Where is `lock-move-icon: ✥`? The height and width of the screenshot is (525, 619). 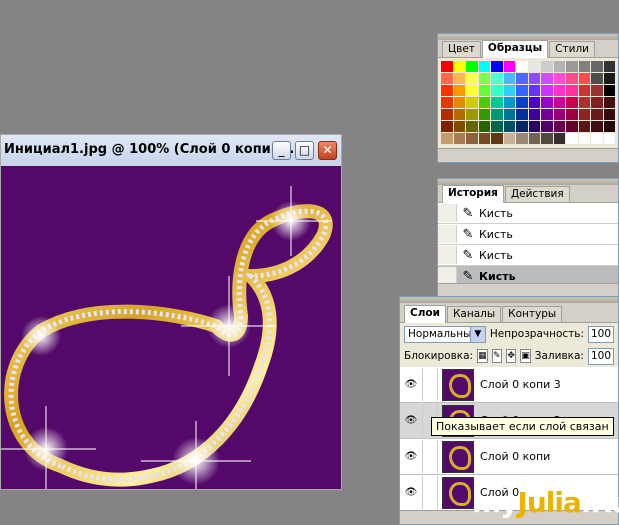
lock-move-icon: ✥ is located at coordinates (511, 356).